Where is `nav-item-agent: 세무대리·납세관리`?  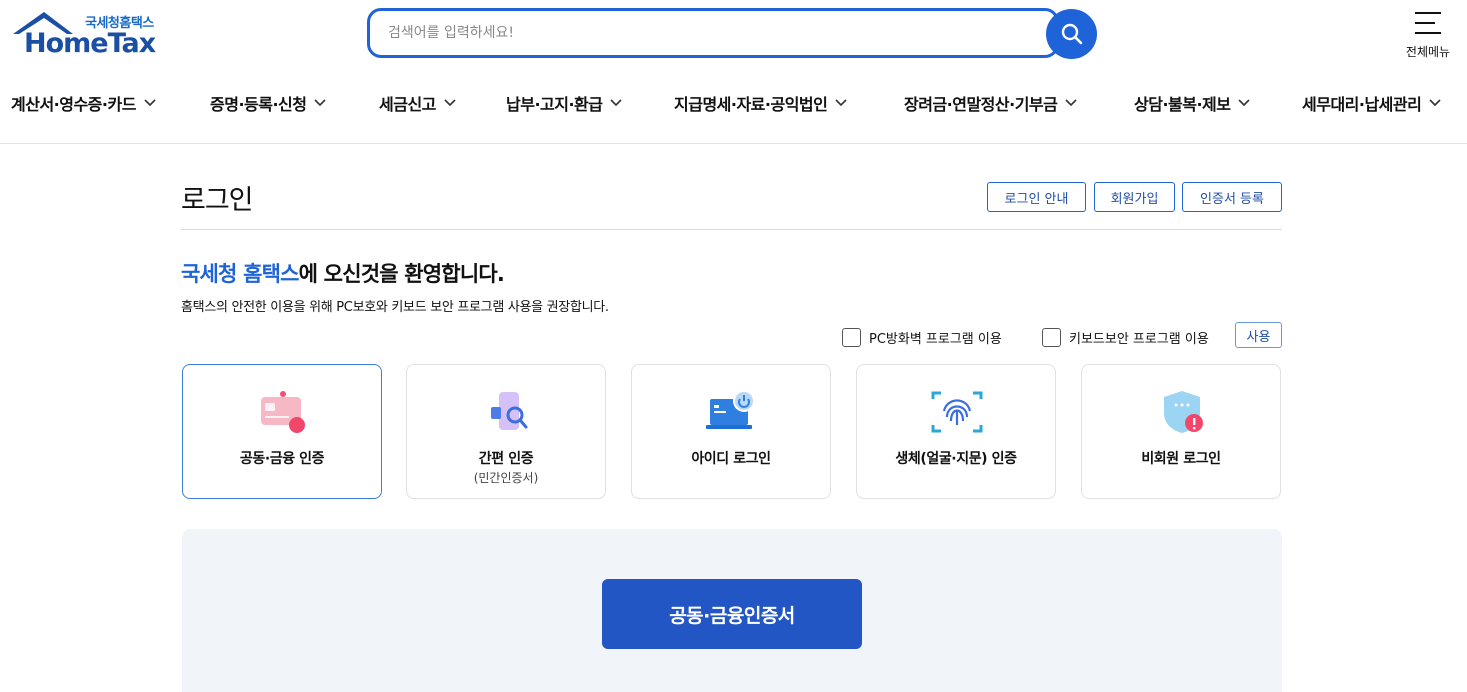 nav-item-agent: 세무대리·납세관리 is located at coordinates (1371, 103).